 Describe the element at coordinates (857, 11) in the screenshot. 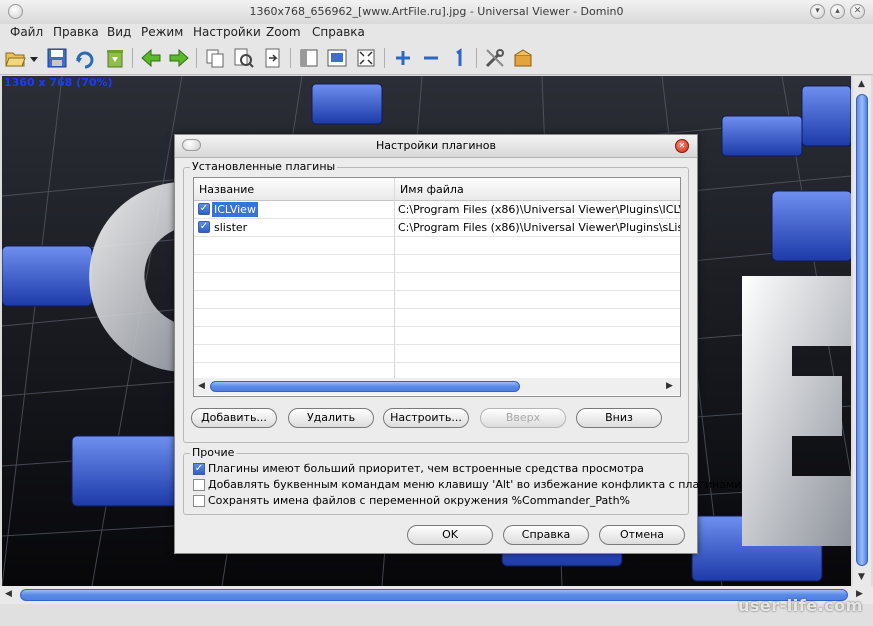

I see `close-button: ✕` at that location.